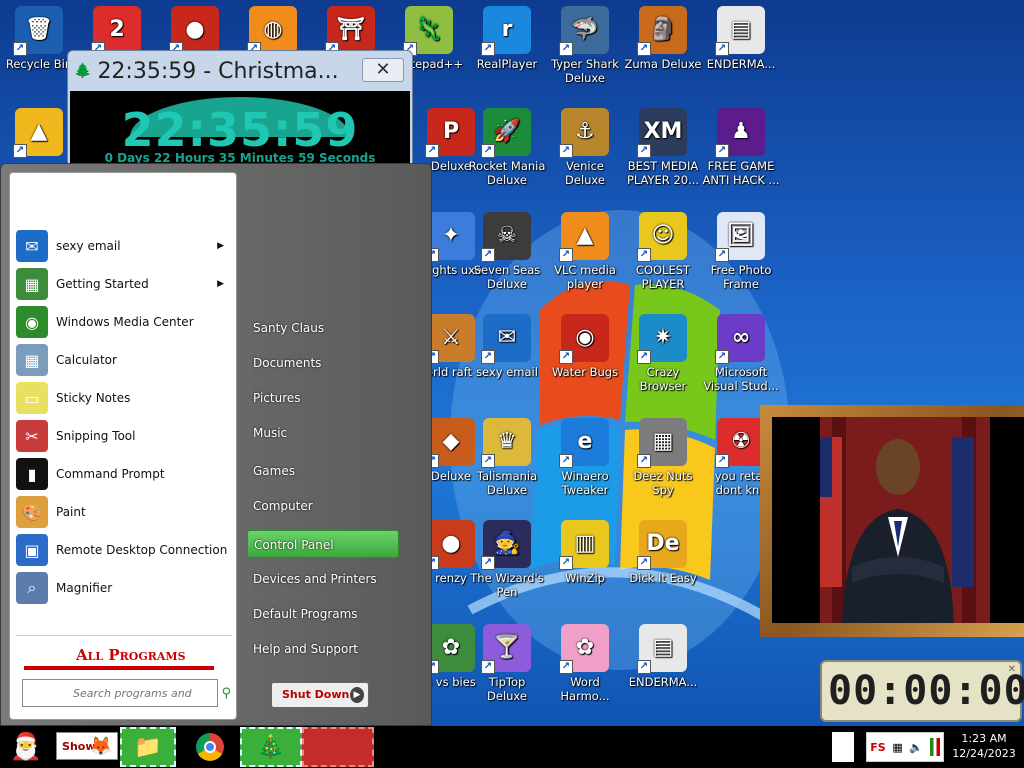  What do you see at coordinates (71, 512) in the screenshot?
I see `program-label: Paint` at bounding box center [71, 512].